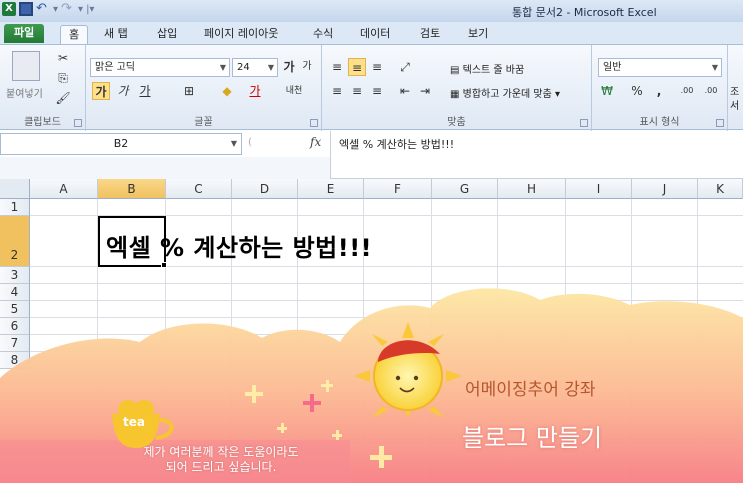  Describe the element at coordinates (270, 67) in the screenshot. I see `chevron-down-icon: ▼` at that location.